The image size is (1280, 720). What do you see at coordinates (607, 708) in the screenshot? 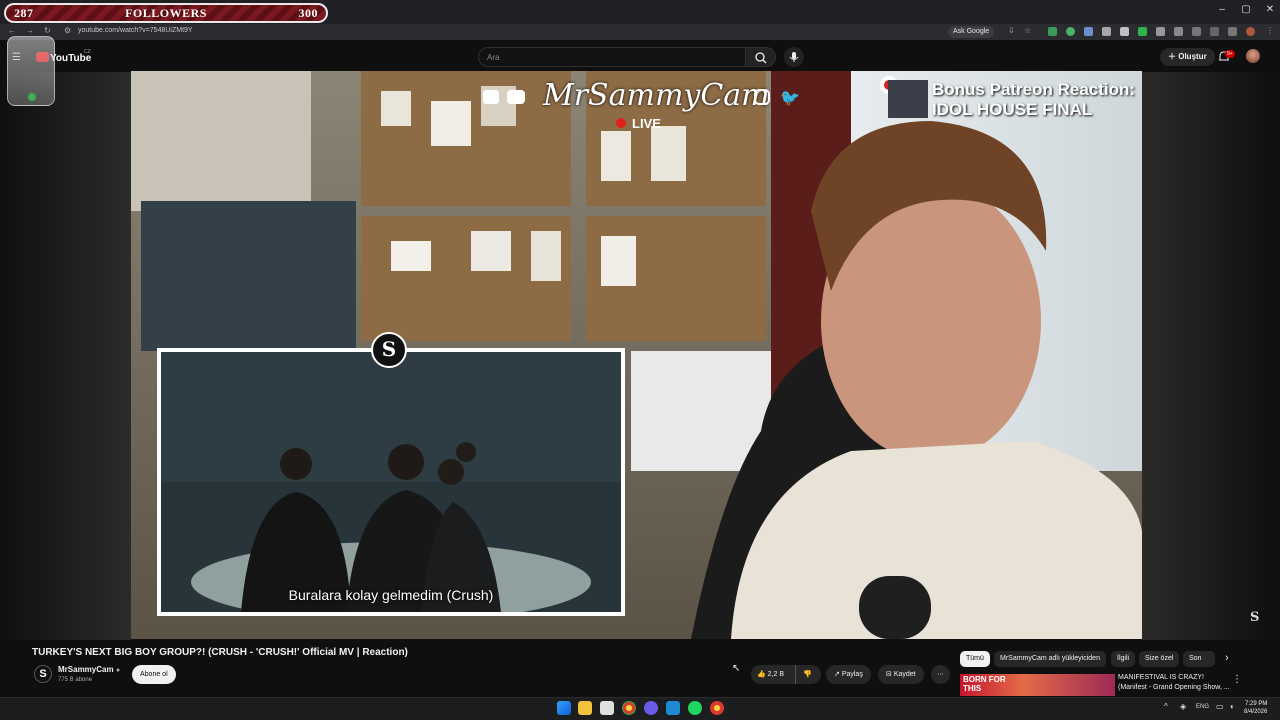
I see `store-icon` at bounding box center [607, 708].